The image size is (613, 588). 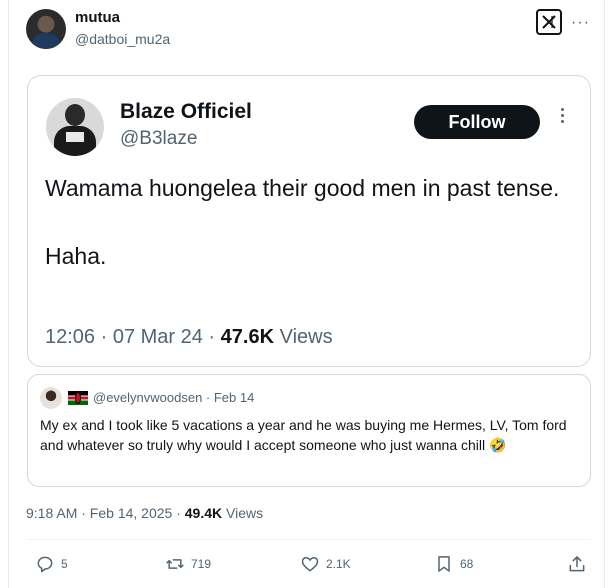 What do you see at coordinates (549, 22) in the screenshot?
I see `x-logo-icon` at bounding box center [549, 22].